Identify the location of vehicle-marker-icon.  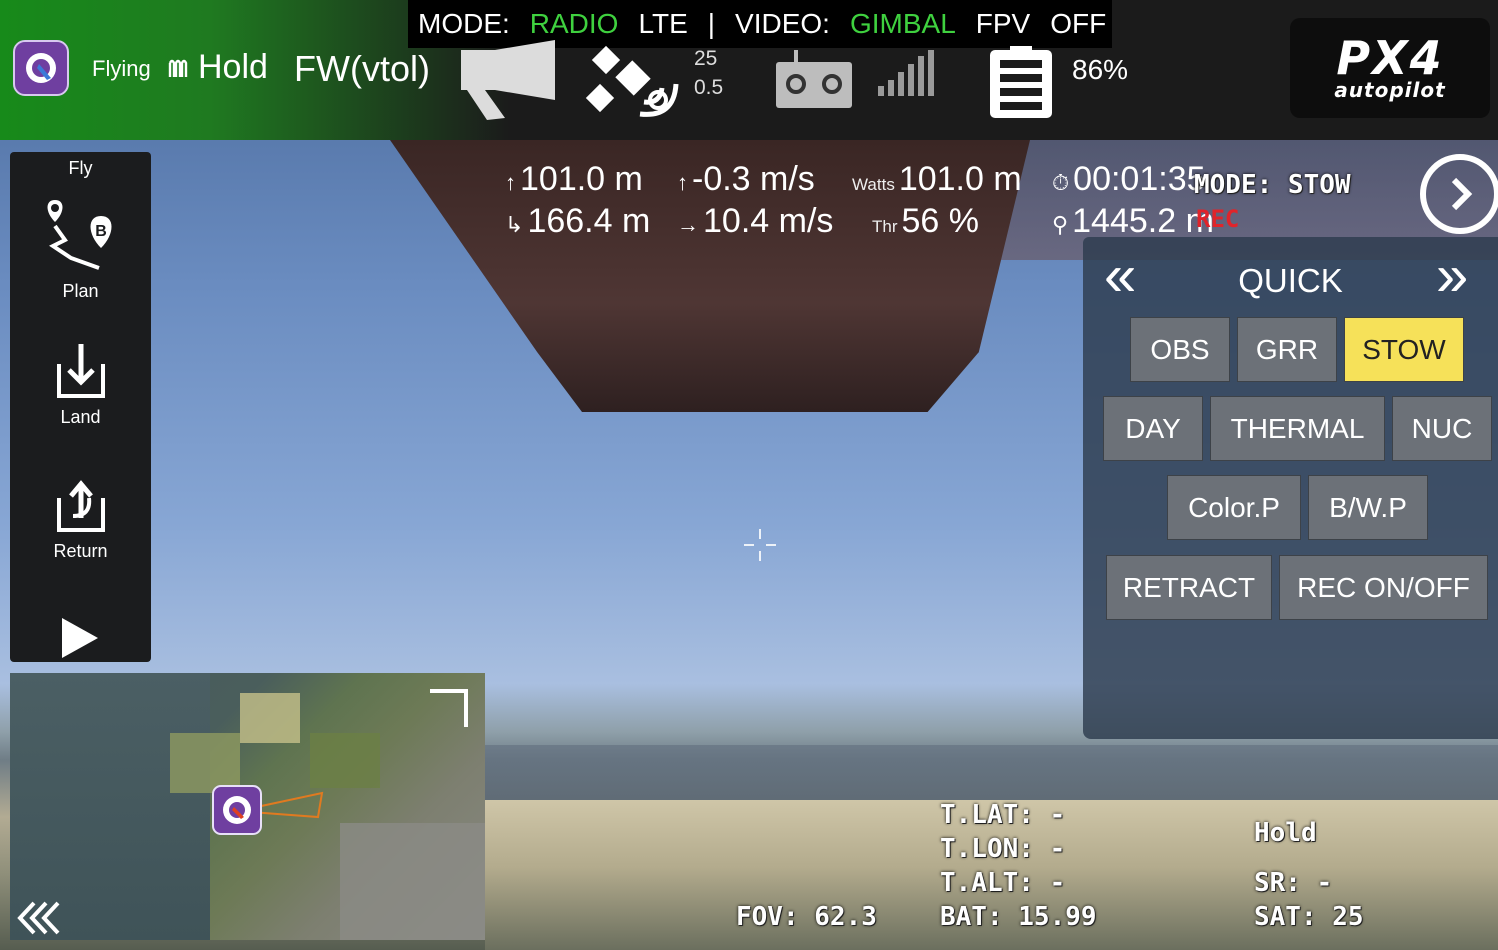
(268, 810).